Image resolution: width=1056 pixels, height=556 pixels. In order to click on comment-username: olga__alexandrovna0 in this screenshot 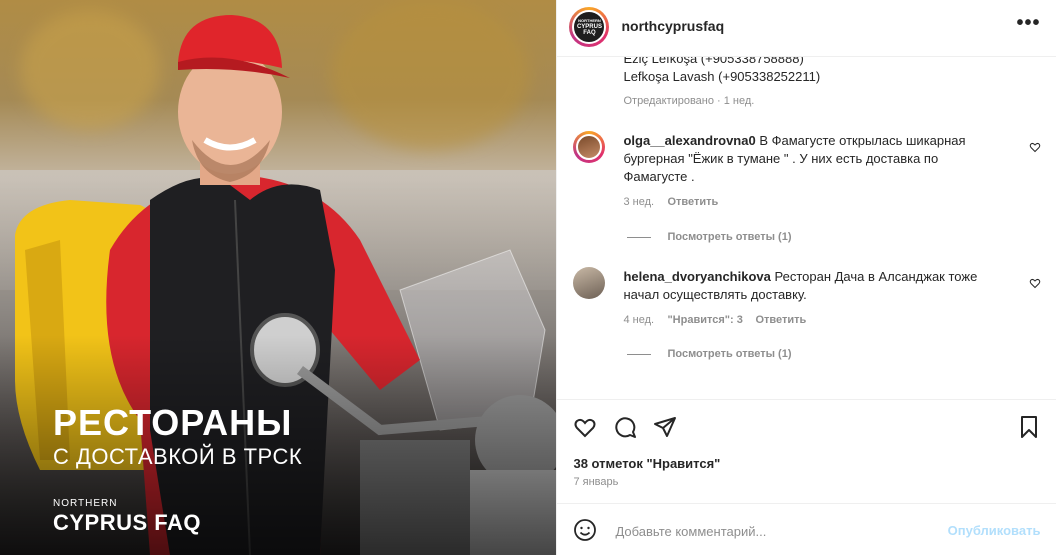, I will do `click(689, 140)`.